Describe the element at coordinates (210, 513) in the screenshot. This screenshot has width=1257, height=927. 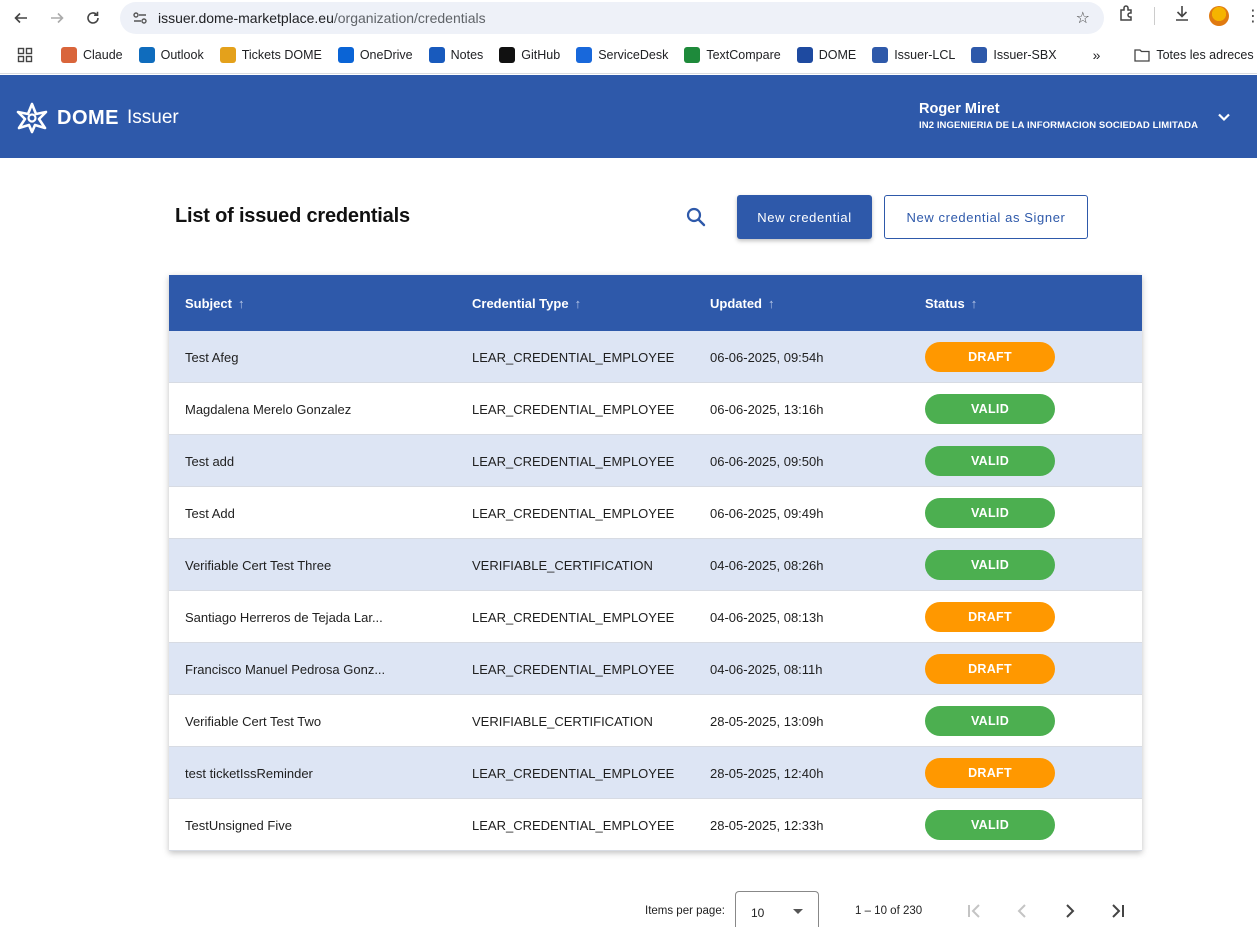
I see `subject-cell: Test Add` at that location.